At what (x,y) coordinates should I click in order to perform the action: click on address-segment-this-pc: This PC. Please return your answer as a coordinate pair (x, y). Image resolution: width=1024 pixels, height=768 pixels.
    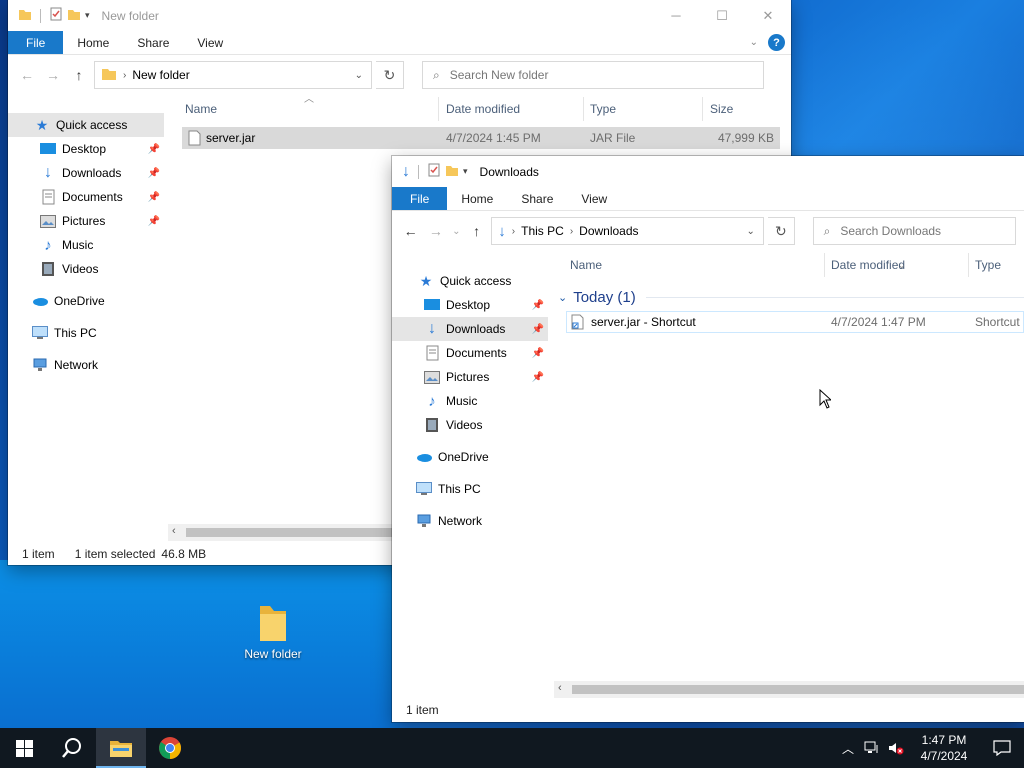
    Looking at the image, I should click on (542, 231).